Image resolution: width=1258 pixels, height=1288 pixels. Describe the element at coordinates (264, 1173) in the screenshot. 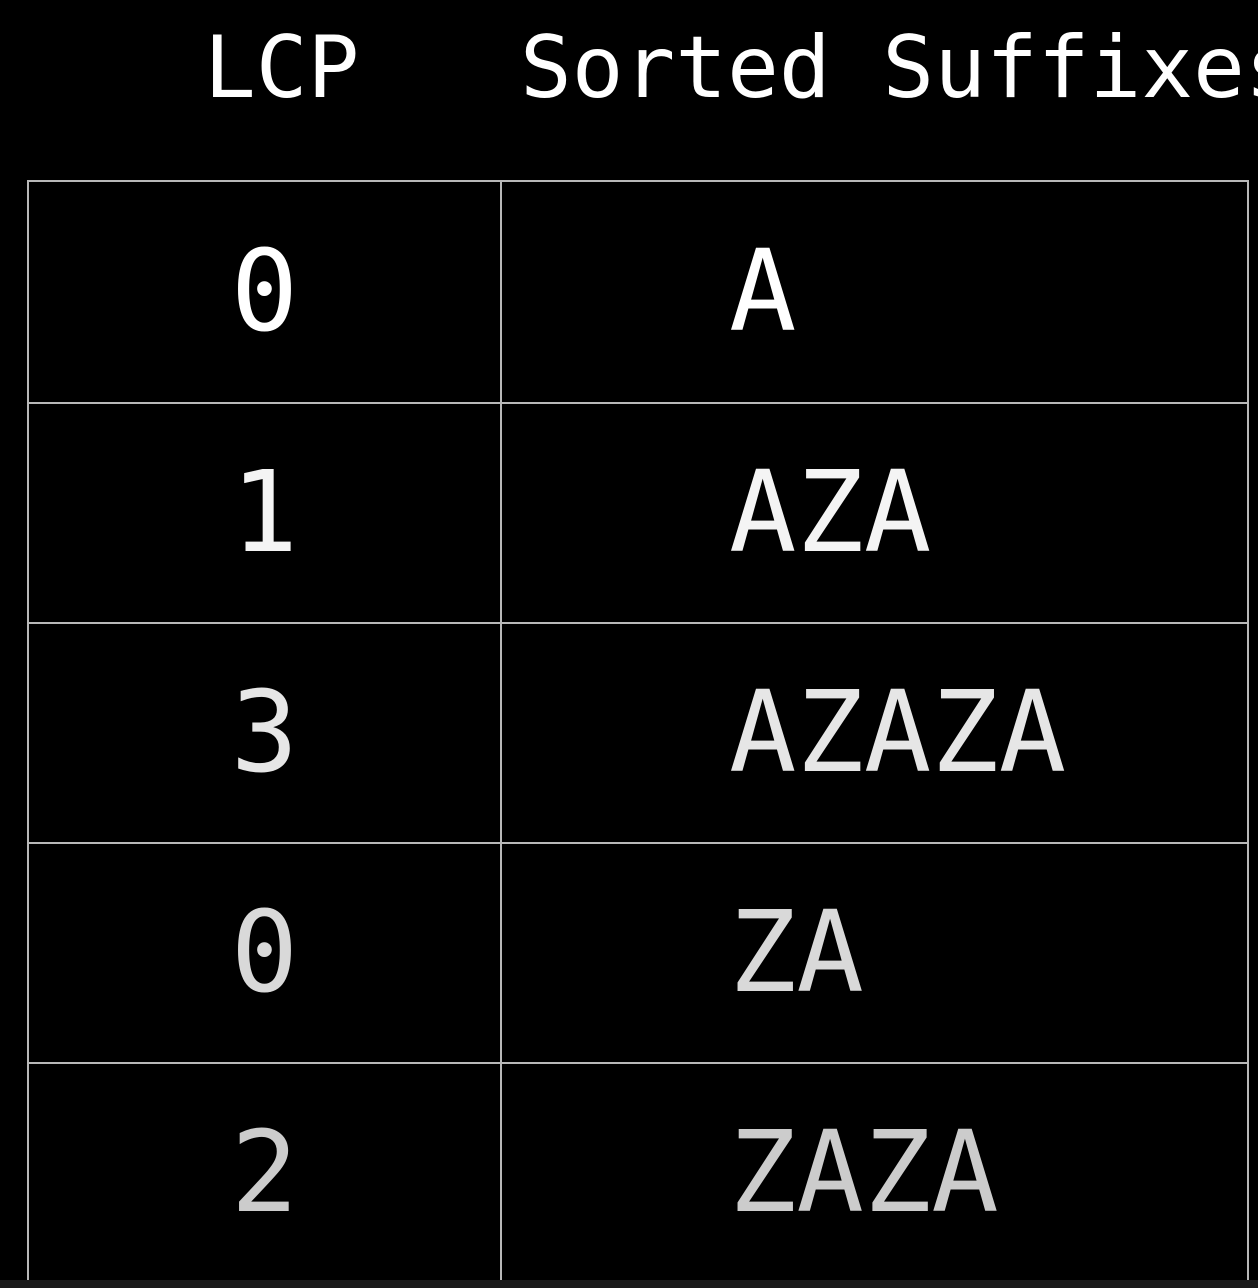

I see `lcp-value: 2` at that location.